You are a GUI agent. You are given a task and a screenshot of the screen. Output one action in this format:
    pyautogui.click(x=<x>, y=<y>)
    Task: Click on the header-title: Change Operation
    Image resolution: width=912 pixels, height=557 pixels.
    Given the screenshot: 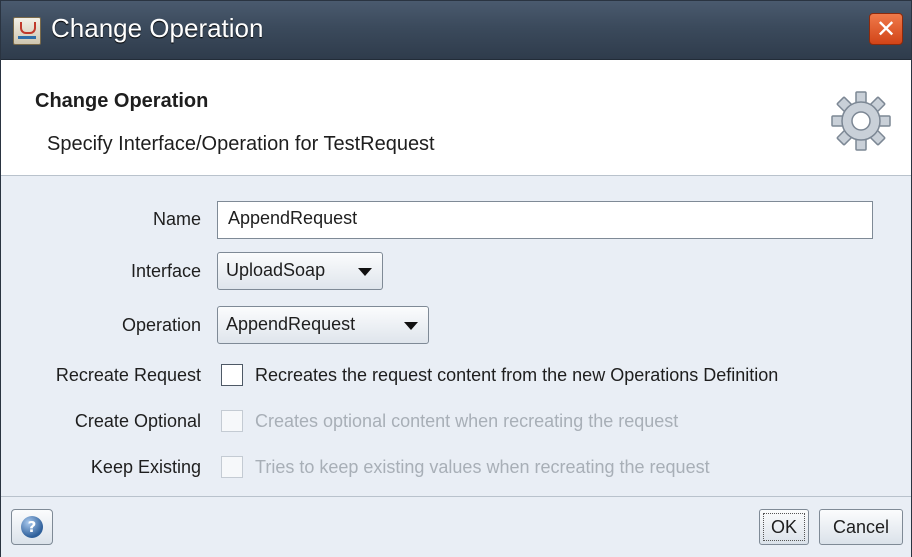 What is the action you would take?
    pyautogui.click(x=122, y=101)
    